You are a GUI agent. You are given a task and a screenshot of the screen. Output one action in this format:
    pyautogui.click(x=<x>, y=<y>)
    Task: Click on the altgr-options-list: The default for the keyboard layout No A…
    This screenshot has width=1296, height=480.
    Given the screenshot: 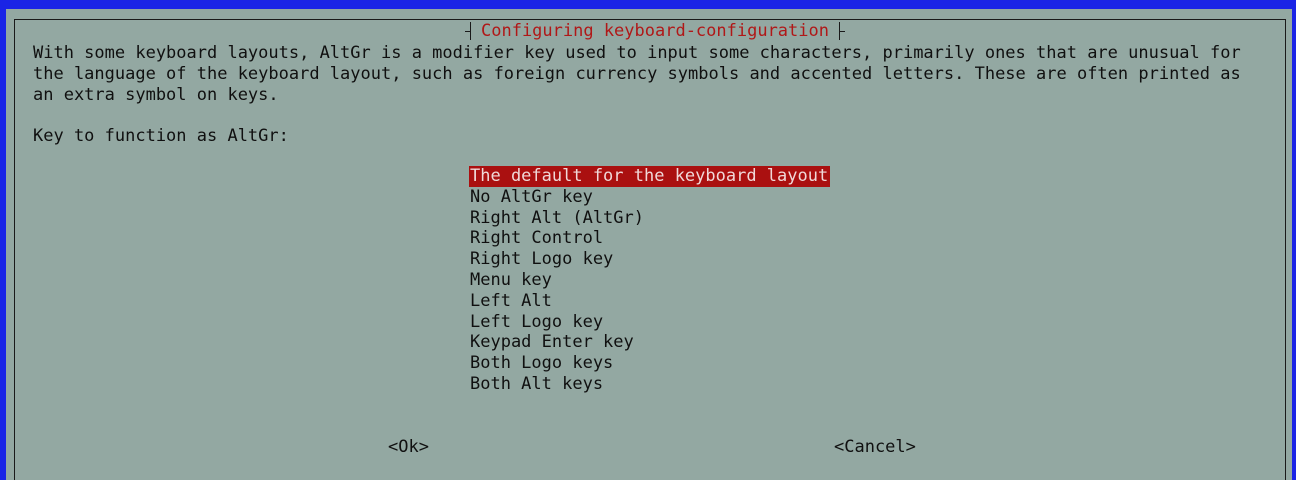 What is the action you would take?
    pyautogui.click(x=650, y=280)
    